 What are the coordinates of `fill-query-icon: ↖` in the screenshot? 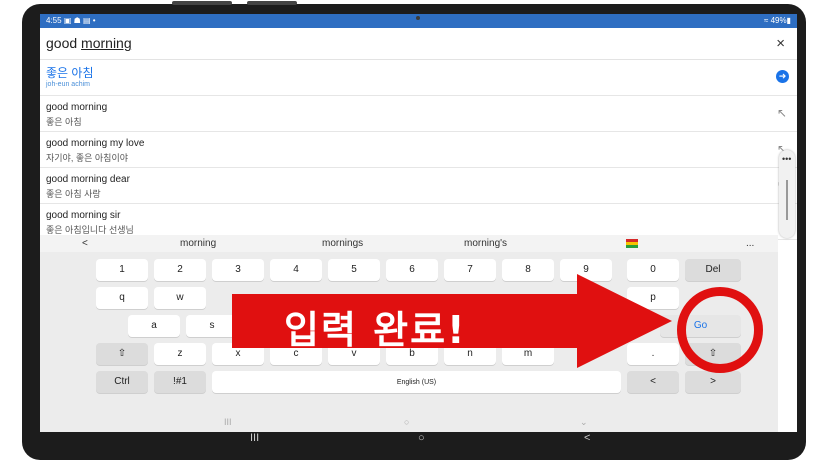 It's located at (782, 113).